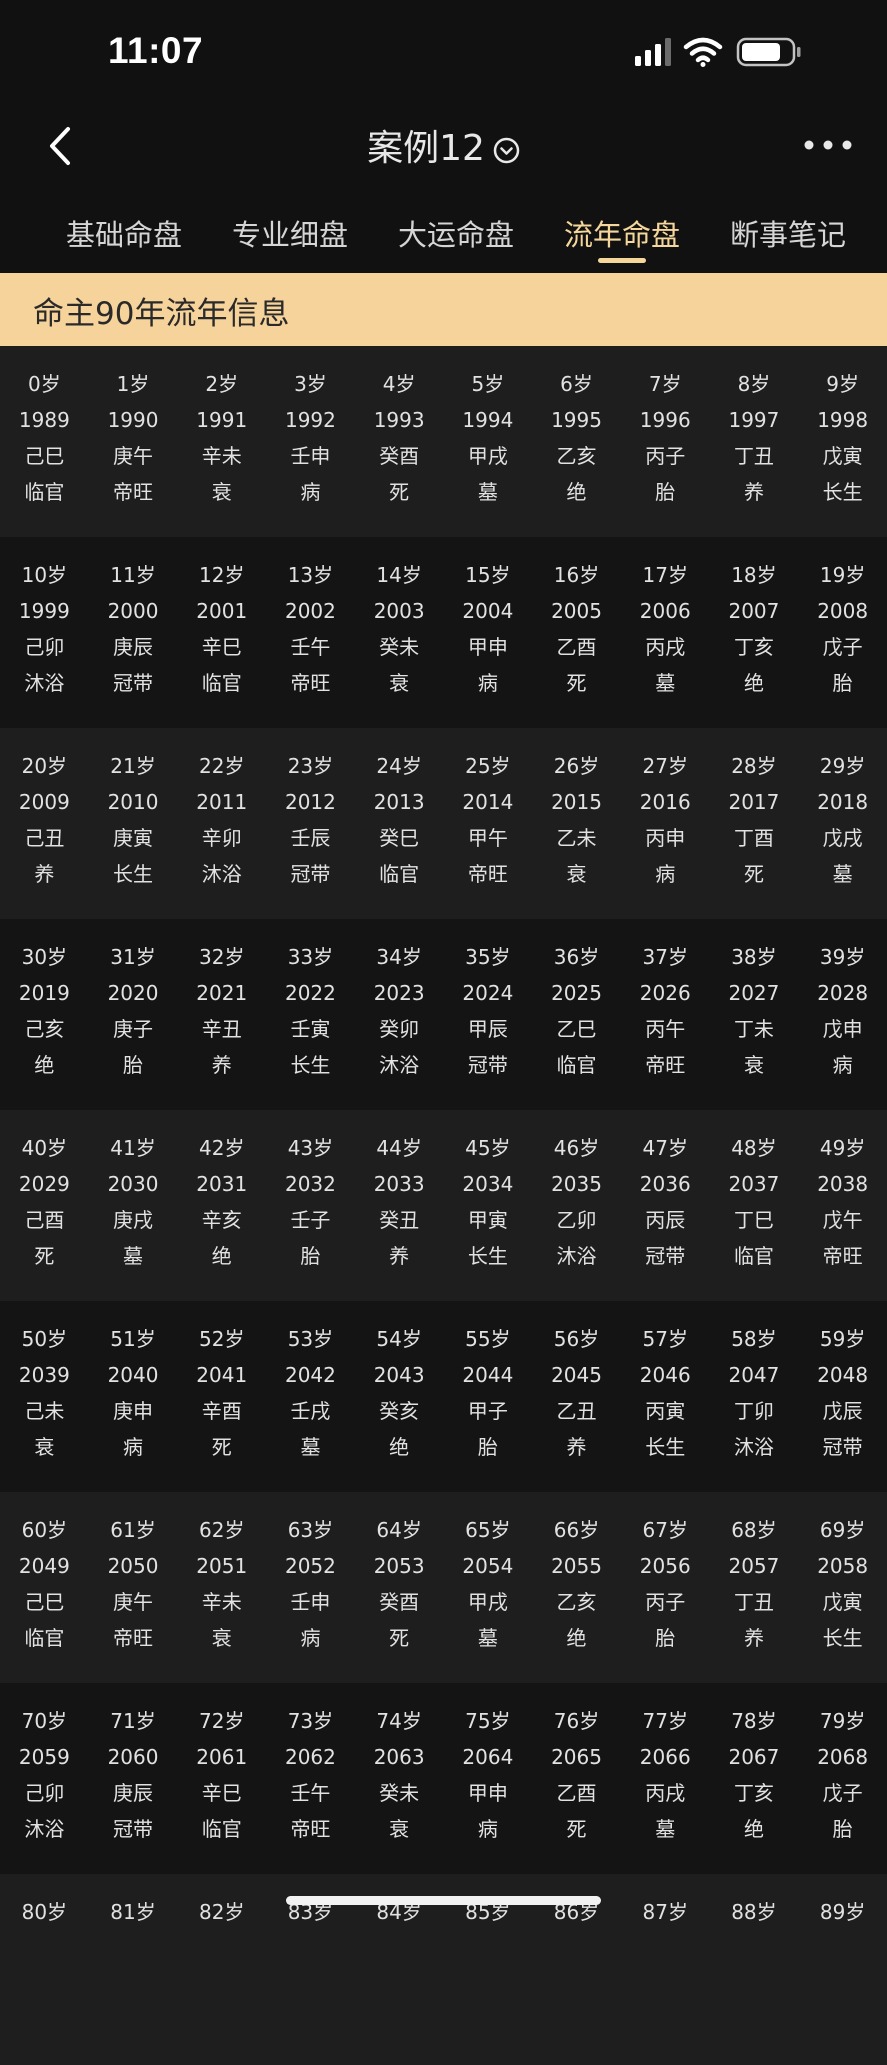  What do you see at coordinates (576, 1765) in the screenshot?
I see `year-cell: 76岁 2065 乙酉死` at bounding box center [576, 1765].